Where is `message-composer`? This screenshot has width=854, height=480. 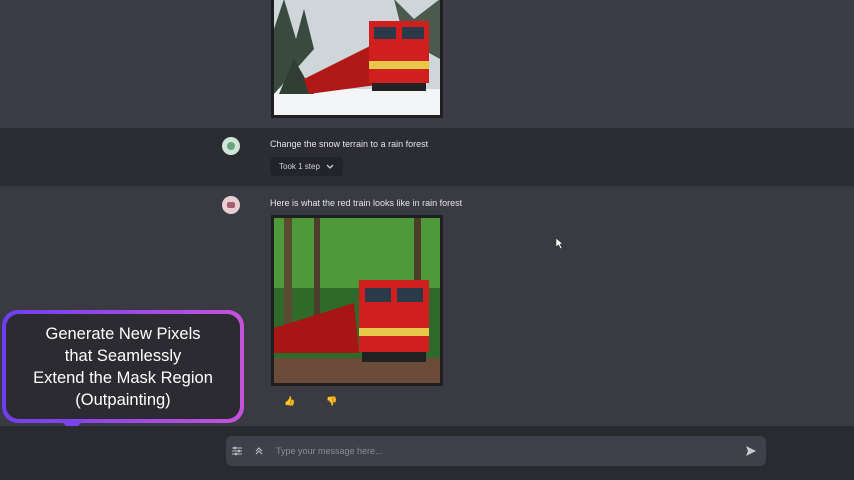 message-composer is located at coordinates (496, 451).